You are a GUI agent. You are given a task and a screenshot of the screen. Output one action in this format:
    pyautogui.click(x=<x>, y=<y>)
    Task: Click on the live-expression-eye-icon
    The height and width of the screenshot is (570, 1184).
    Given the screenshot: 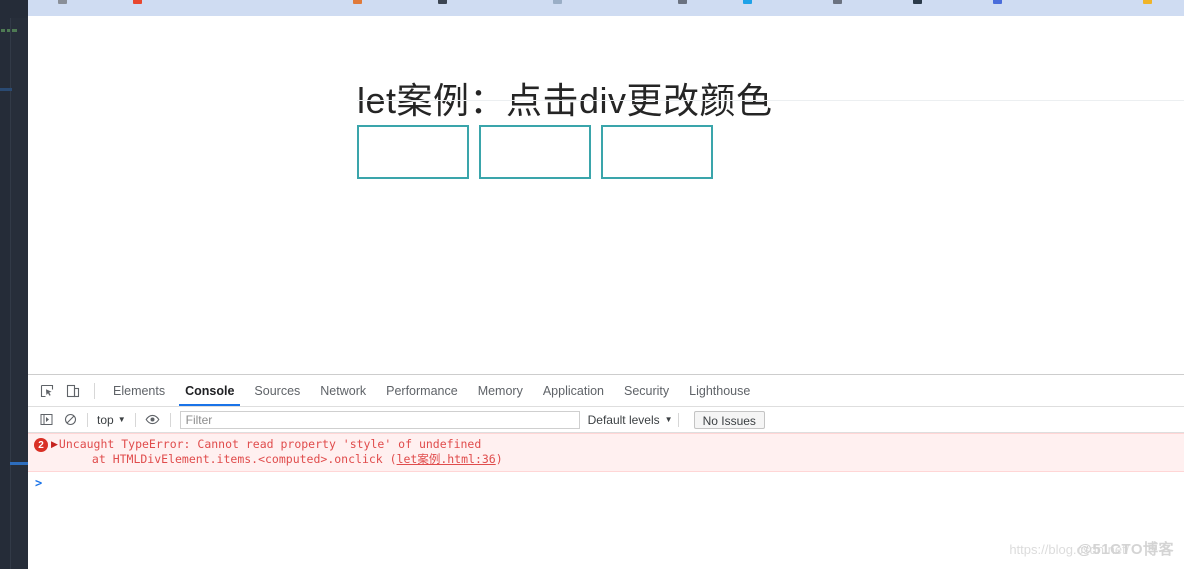 What is the action you would take?
    pyautogui.click(x=153, y=420)
    